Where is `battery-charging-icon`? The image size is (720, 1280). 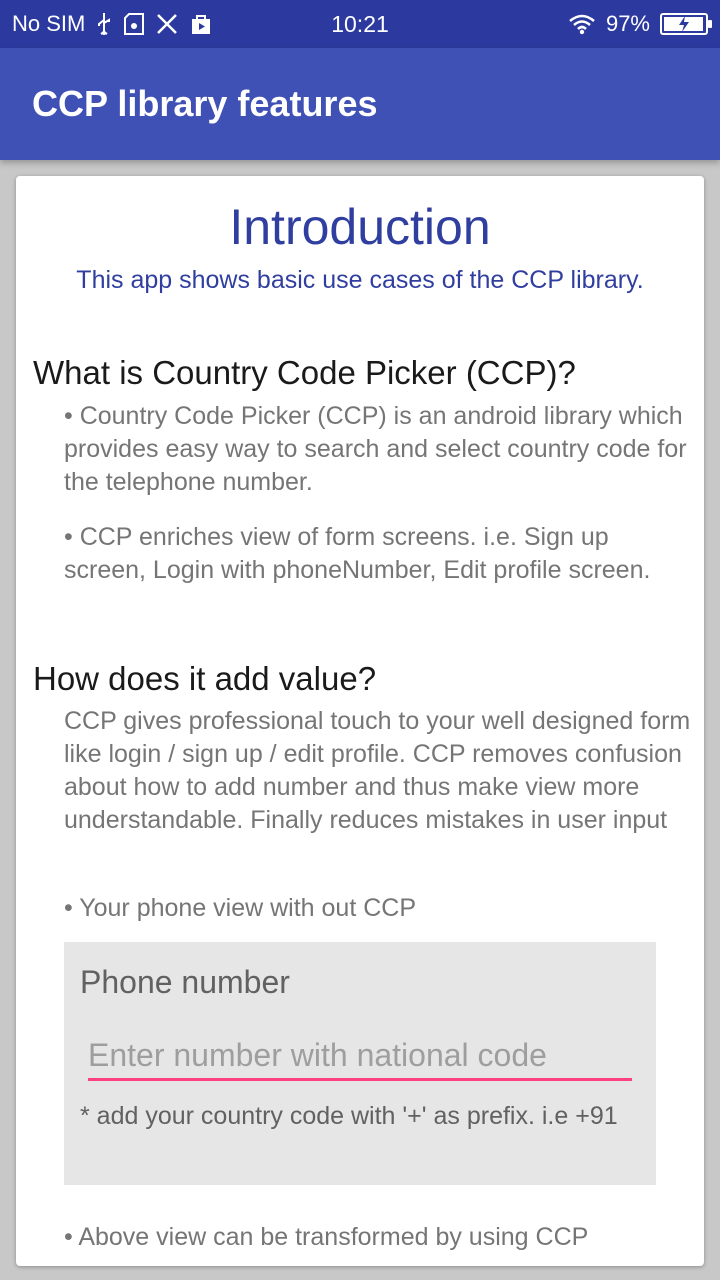 battery-charging-icon is located at coordinates (686, 24).